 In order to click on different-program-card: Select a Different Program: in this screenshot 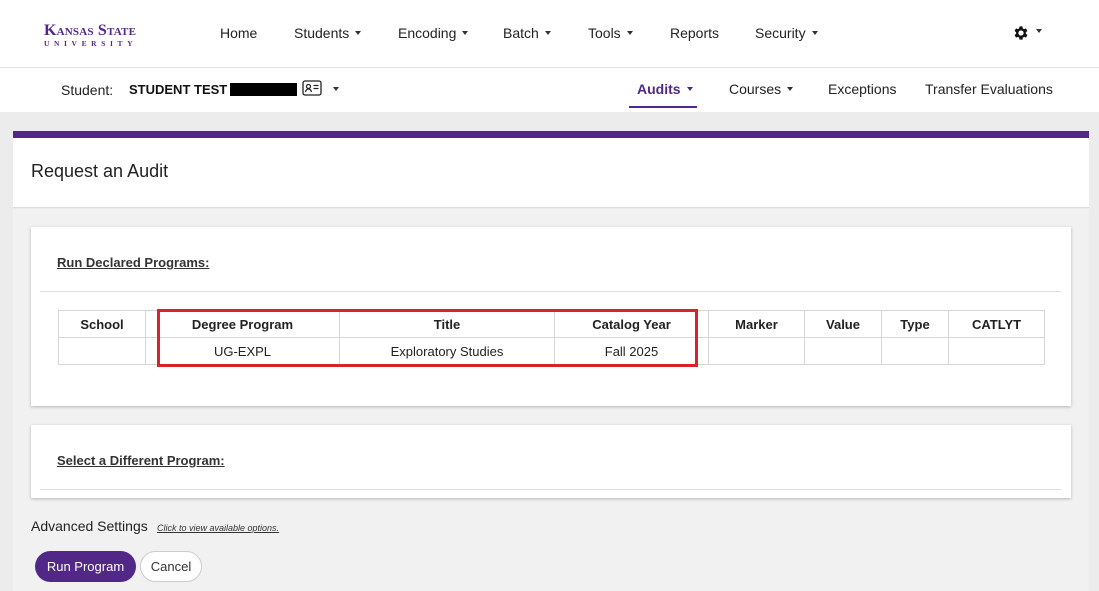, I will do `click(551, 461)`.